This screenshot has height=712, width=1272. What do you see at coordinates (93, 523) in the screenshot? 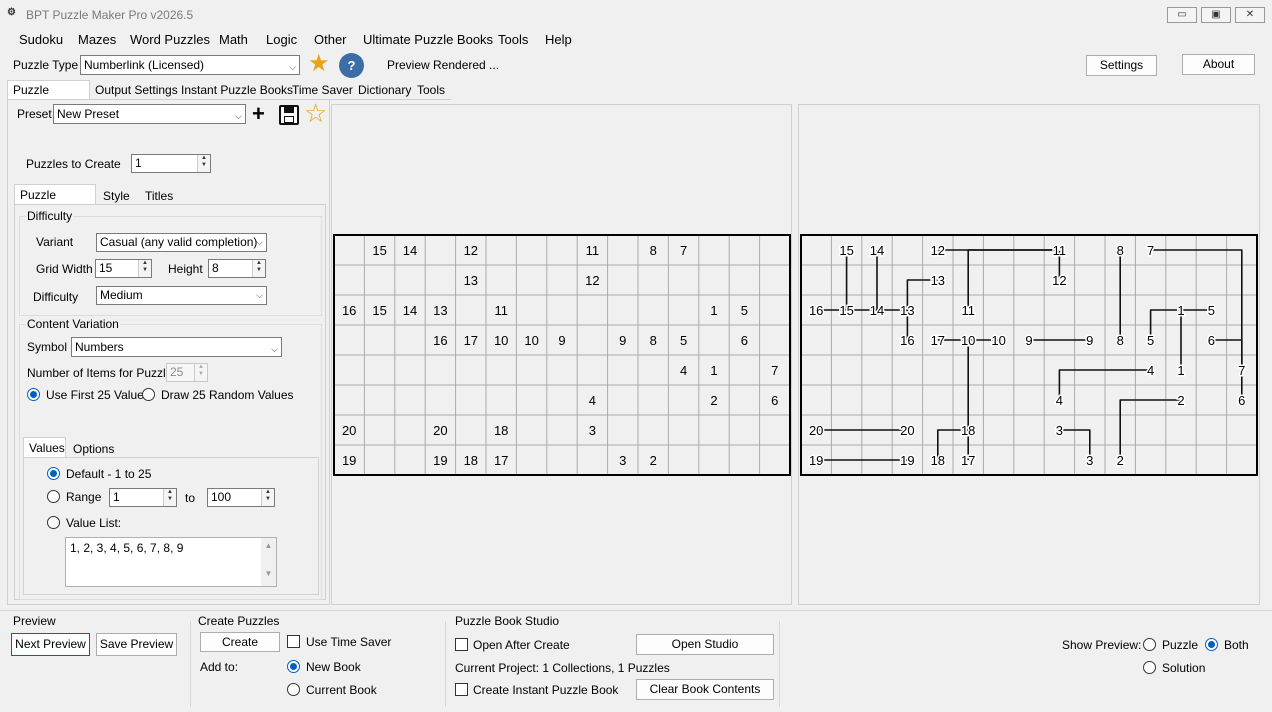
I see `value-list-label: Value List:` at bounding box center [93, 523].